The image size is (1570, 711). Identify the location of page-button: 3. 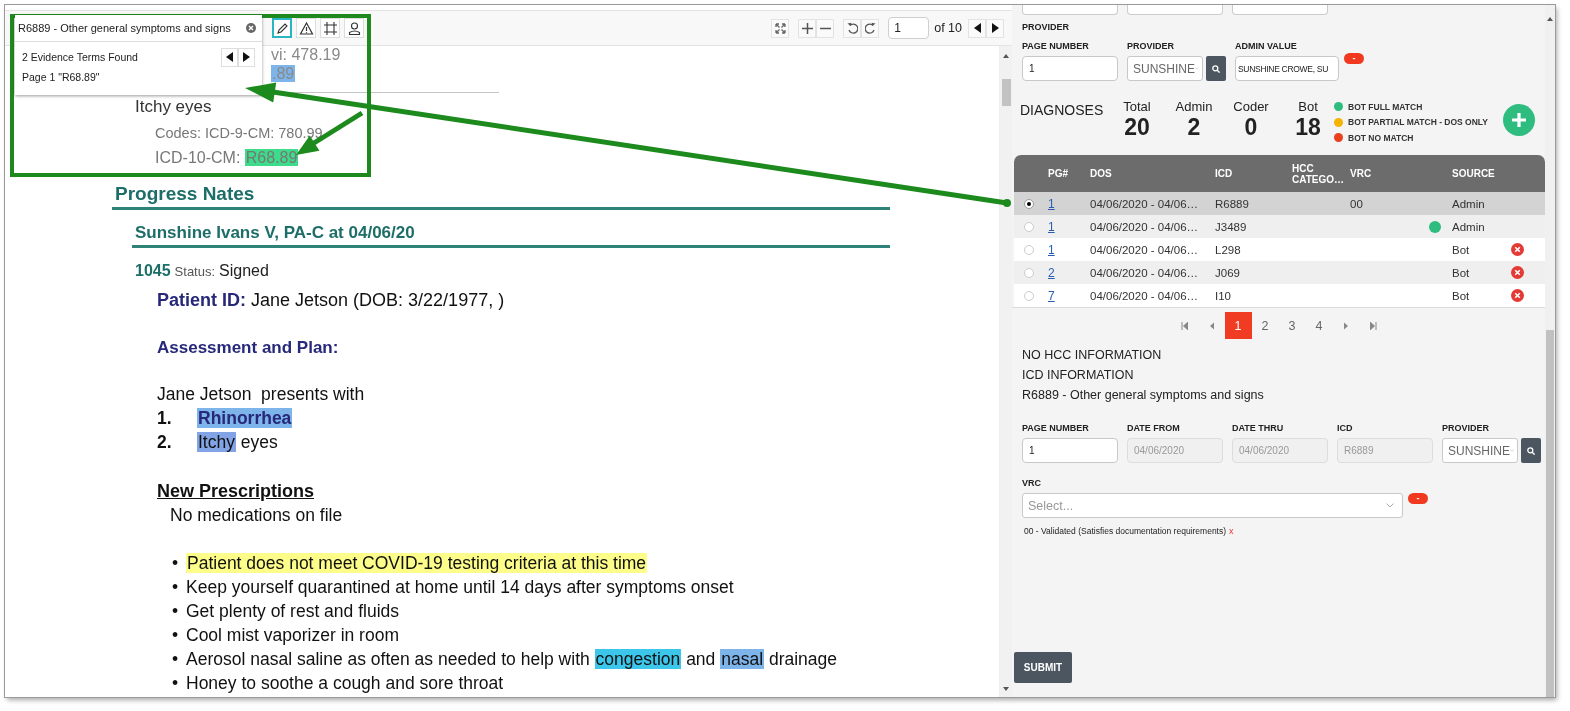
(1292, 325).